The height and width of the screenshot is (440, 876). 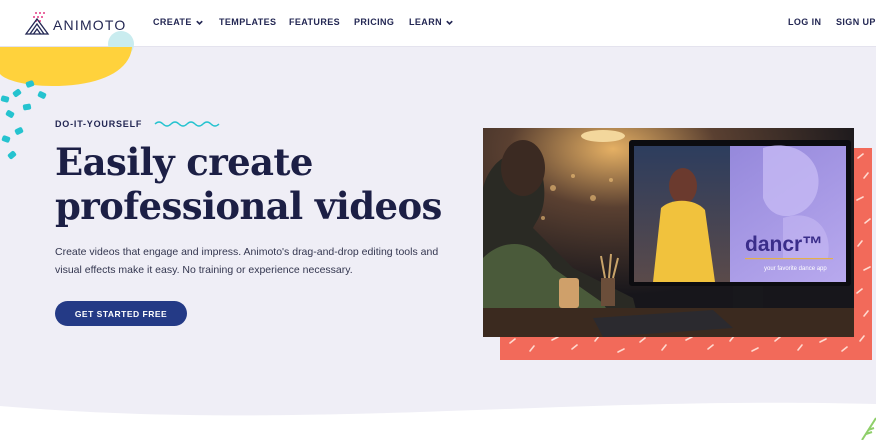 I want to click on nav-features-label: FEATURES, so click(x=315, y=22).